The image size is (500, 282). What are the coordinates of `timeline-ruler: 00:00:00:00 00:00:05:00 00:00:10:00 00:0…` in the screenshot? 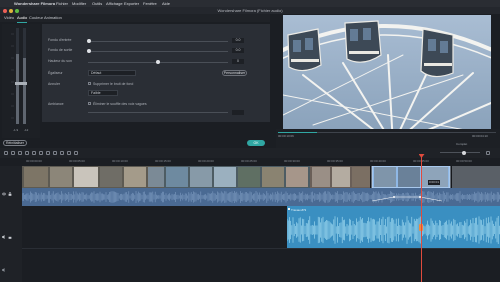 It's located at (261, 162).